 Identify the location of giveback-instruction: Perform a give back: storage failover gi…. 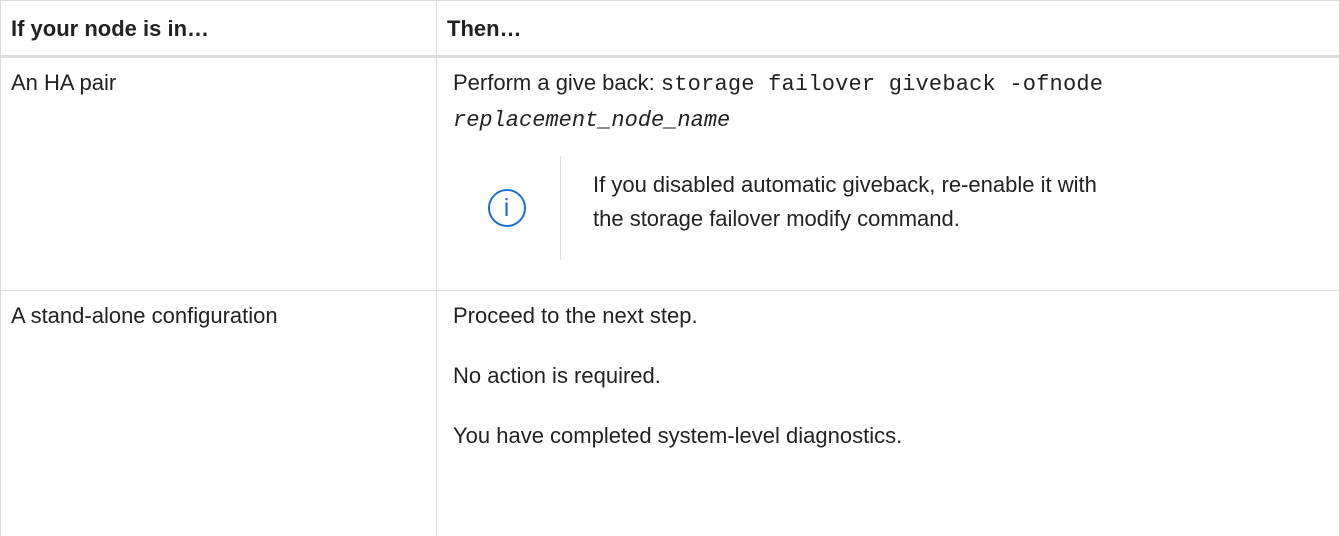
(896, 102).